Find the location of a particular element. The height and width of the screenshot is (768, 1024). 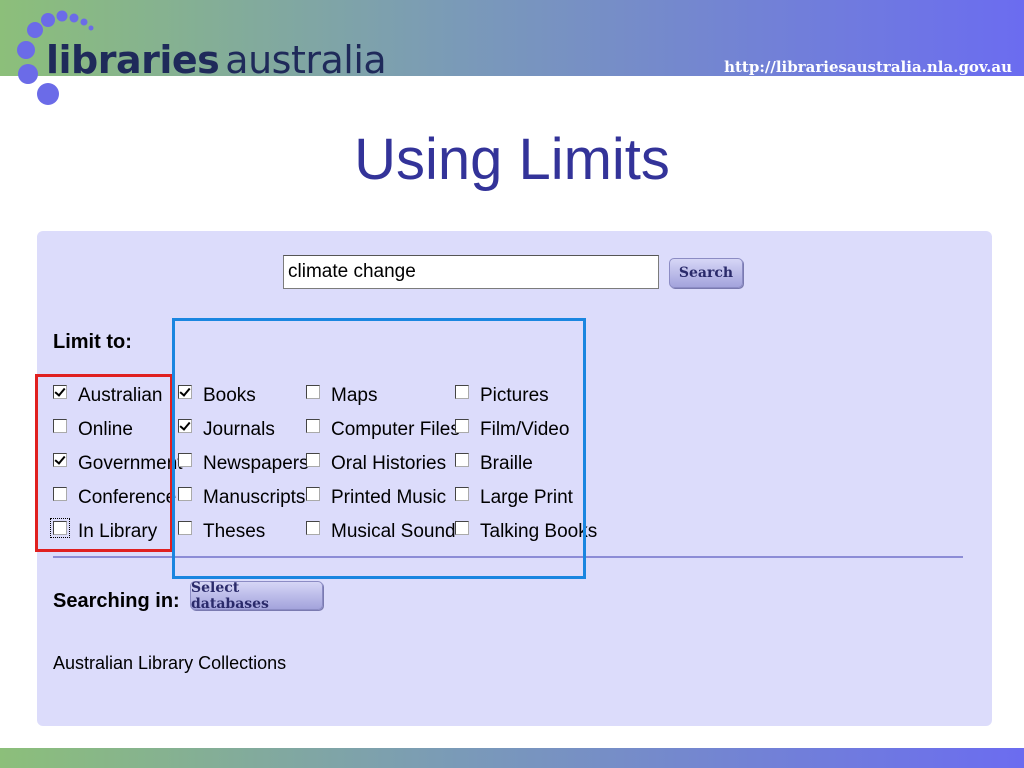

select-databases-button: Select databases is located at coordinates (256, 596).